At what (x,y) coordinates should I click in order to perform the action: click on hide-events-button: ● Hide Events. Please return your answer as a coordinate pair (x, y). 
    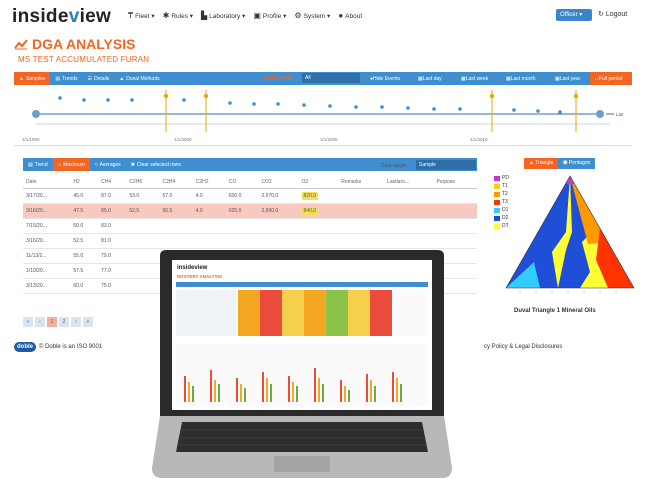
    Looking at the image, I should click on (385, 78).